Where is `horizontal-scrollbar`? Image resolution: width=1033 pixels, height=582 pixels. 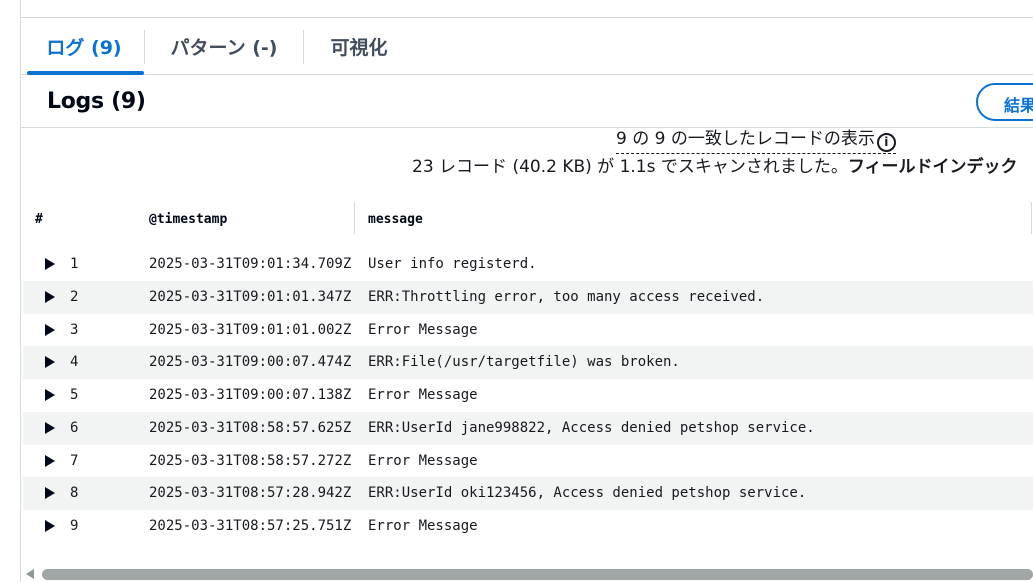 horizontal-scrollbar is located at coordinates (528, 575).